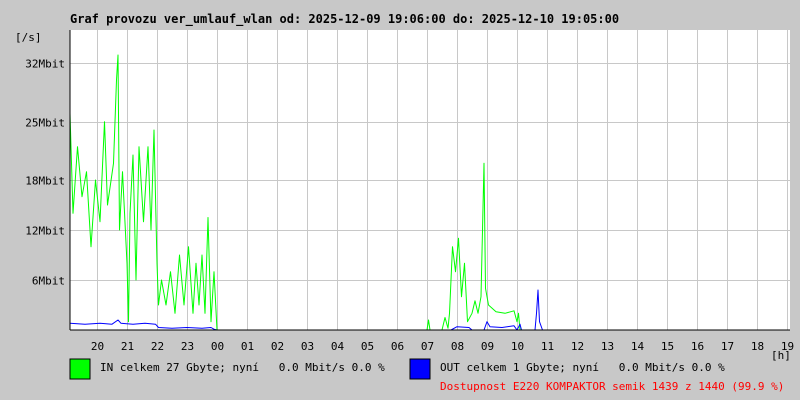 Image resolution: width=800 pixels, height=400 pixels. Describe the element at coordinates (80, 369) in the screenshot. I see `legend-in-swatch` at that location.